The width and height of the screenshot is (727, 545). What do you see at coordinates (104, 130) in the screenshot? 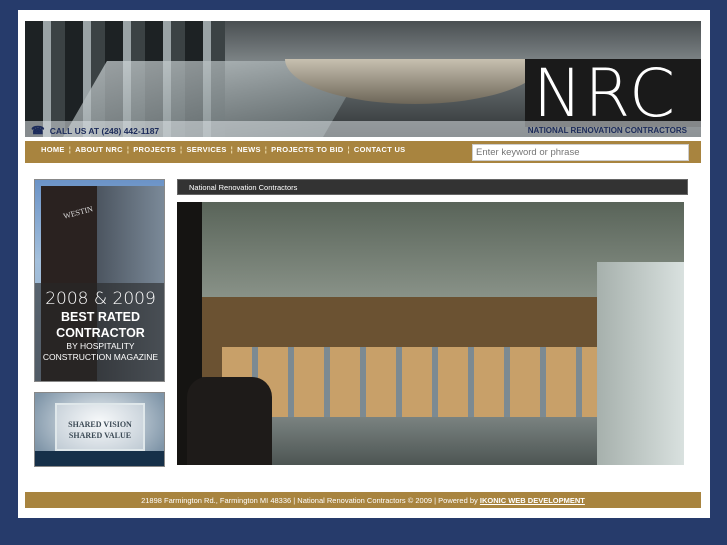
I see `call-label: CALL US AT (248) 442-1187` at bounding box center [104, 130].